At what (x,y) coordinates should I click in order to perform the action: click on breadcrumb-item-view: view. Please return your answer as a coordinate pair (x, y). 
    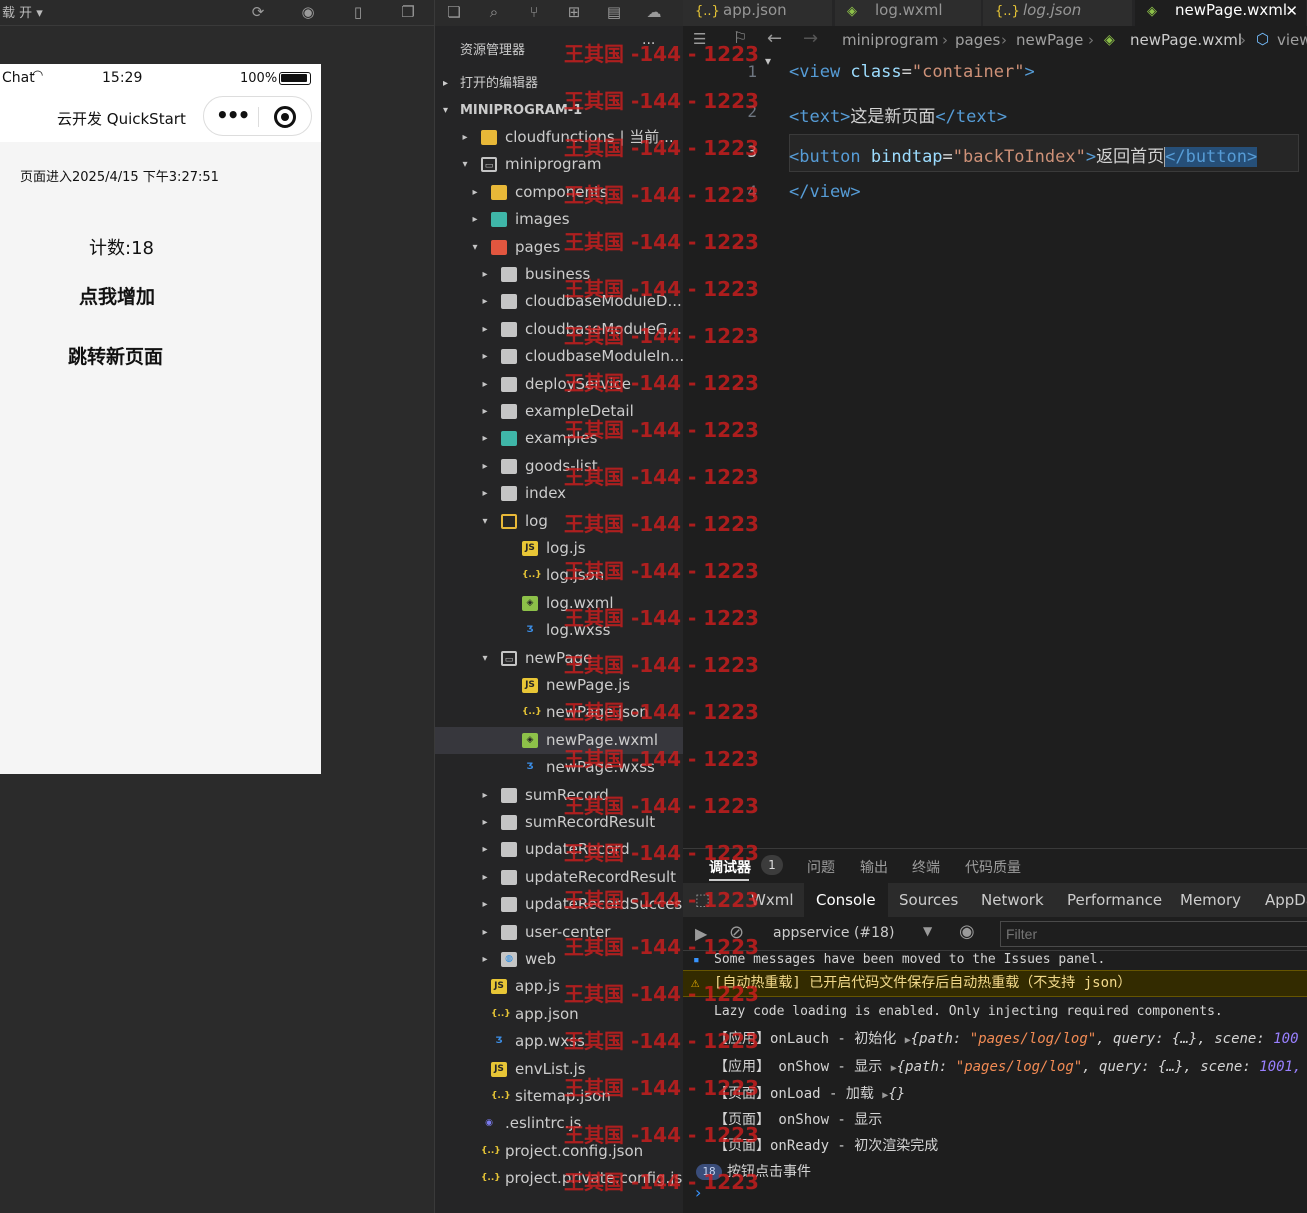
    Looking at the image, I should click on (1292, 40).